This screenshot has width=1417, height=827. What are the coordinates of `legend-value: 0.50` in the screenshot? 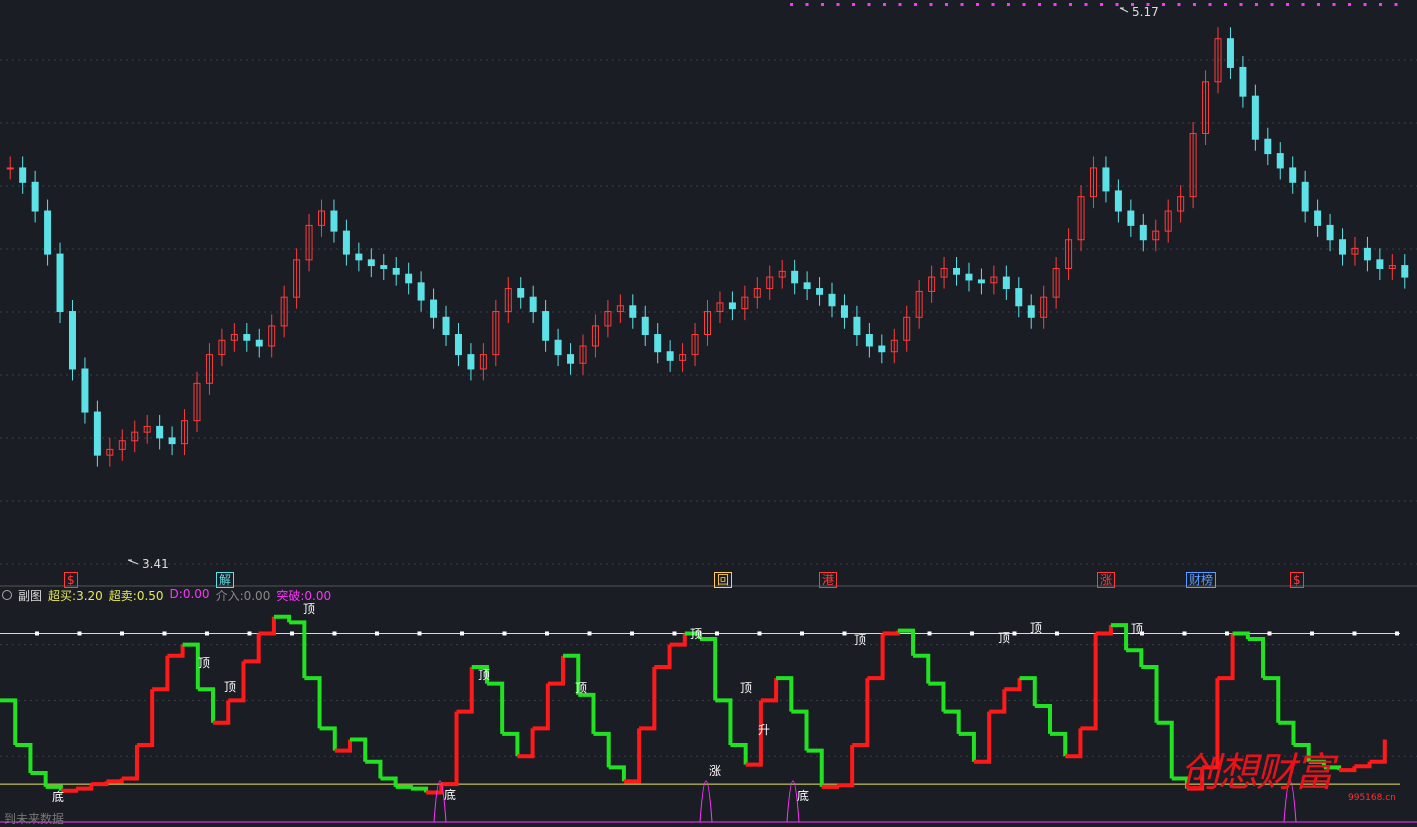 It's located at (150, 595).